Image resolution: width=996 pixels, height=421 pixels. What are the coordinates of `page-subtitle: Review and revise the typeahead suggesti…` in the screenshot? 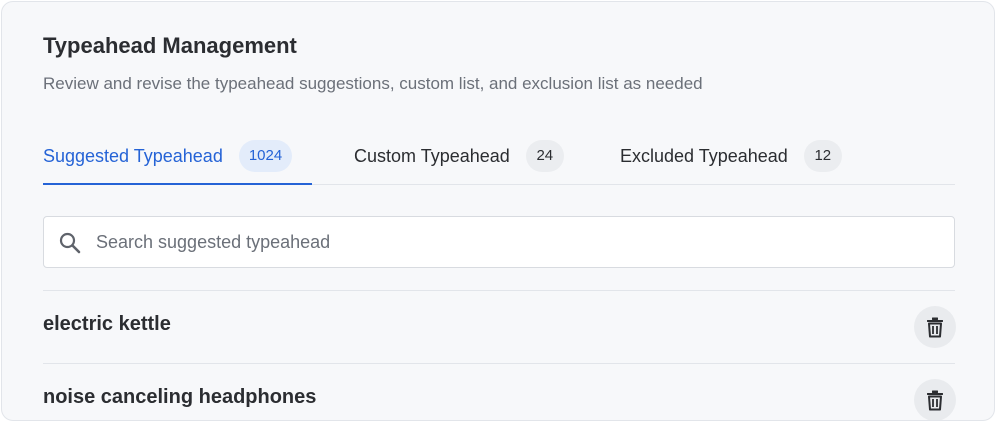 It's located at (373, 83).